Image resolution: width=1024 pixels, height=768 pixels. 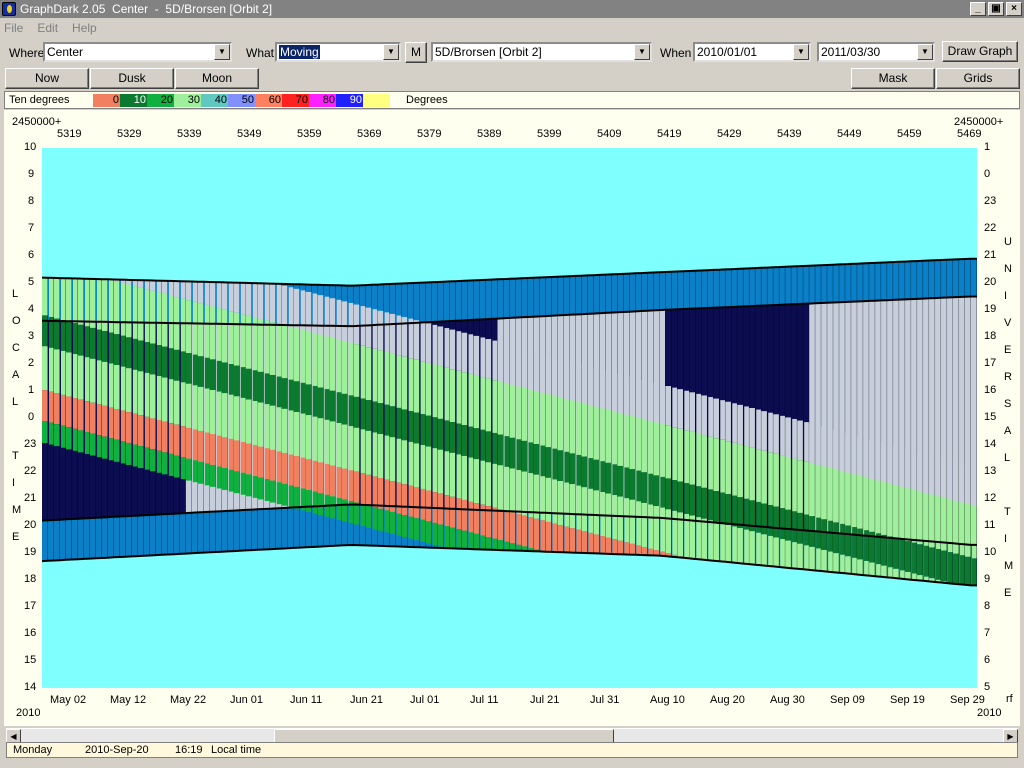 What do you see at coordinates (990, 336) in the screenshot?
I see `right-axis-tick: 18` at bounding box center [990, 336].